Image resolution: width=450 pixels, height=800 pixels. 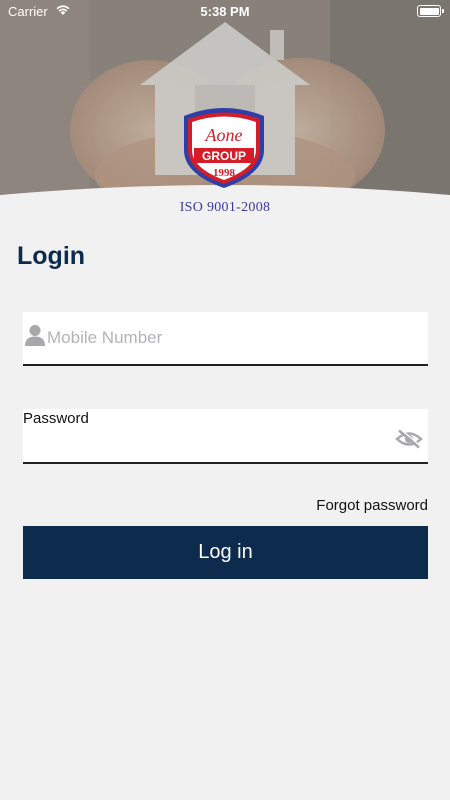 I want to click on page-title: Login, so click(x=51, y=256).